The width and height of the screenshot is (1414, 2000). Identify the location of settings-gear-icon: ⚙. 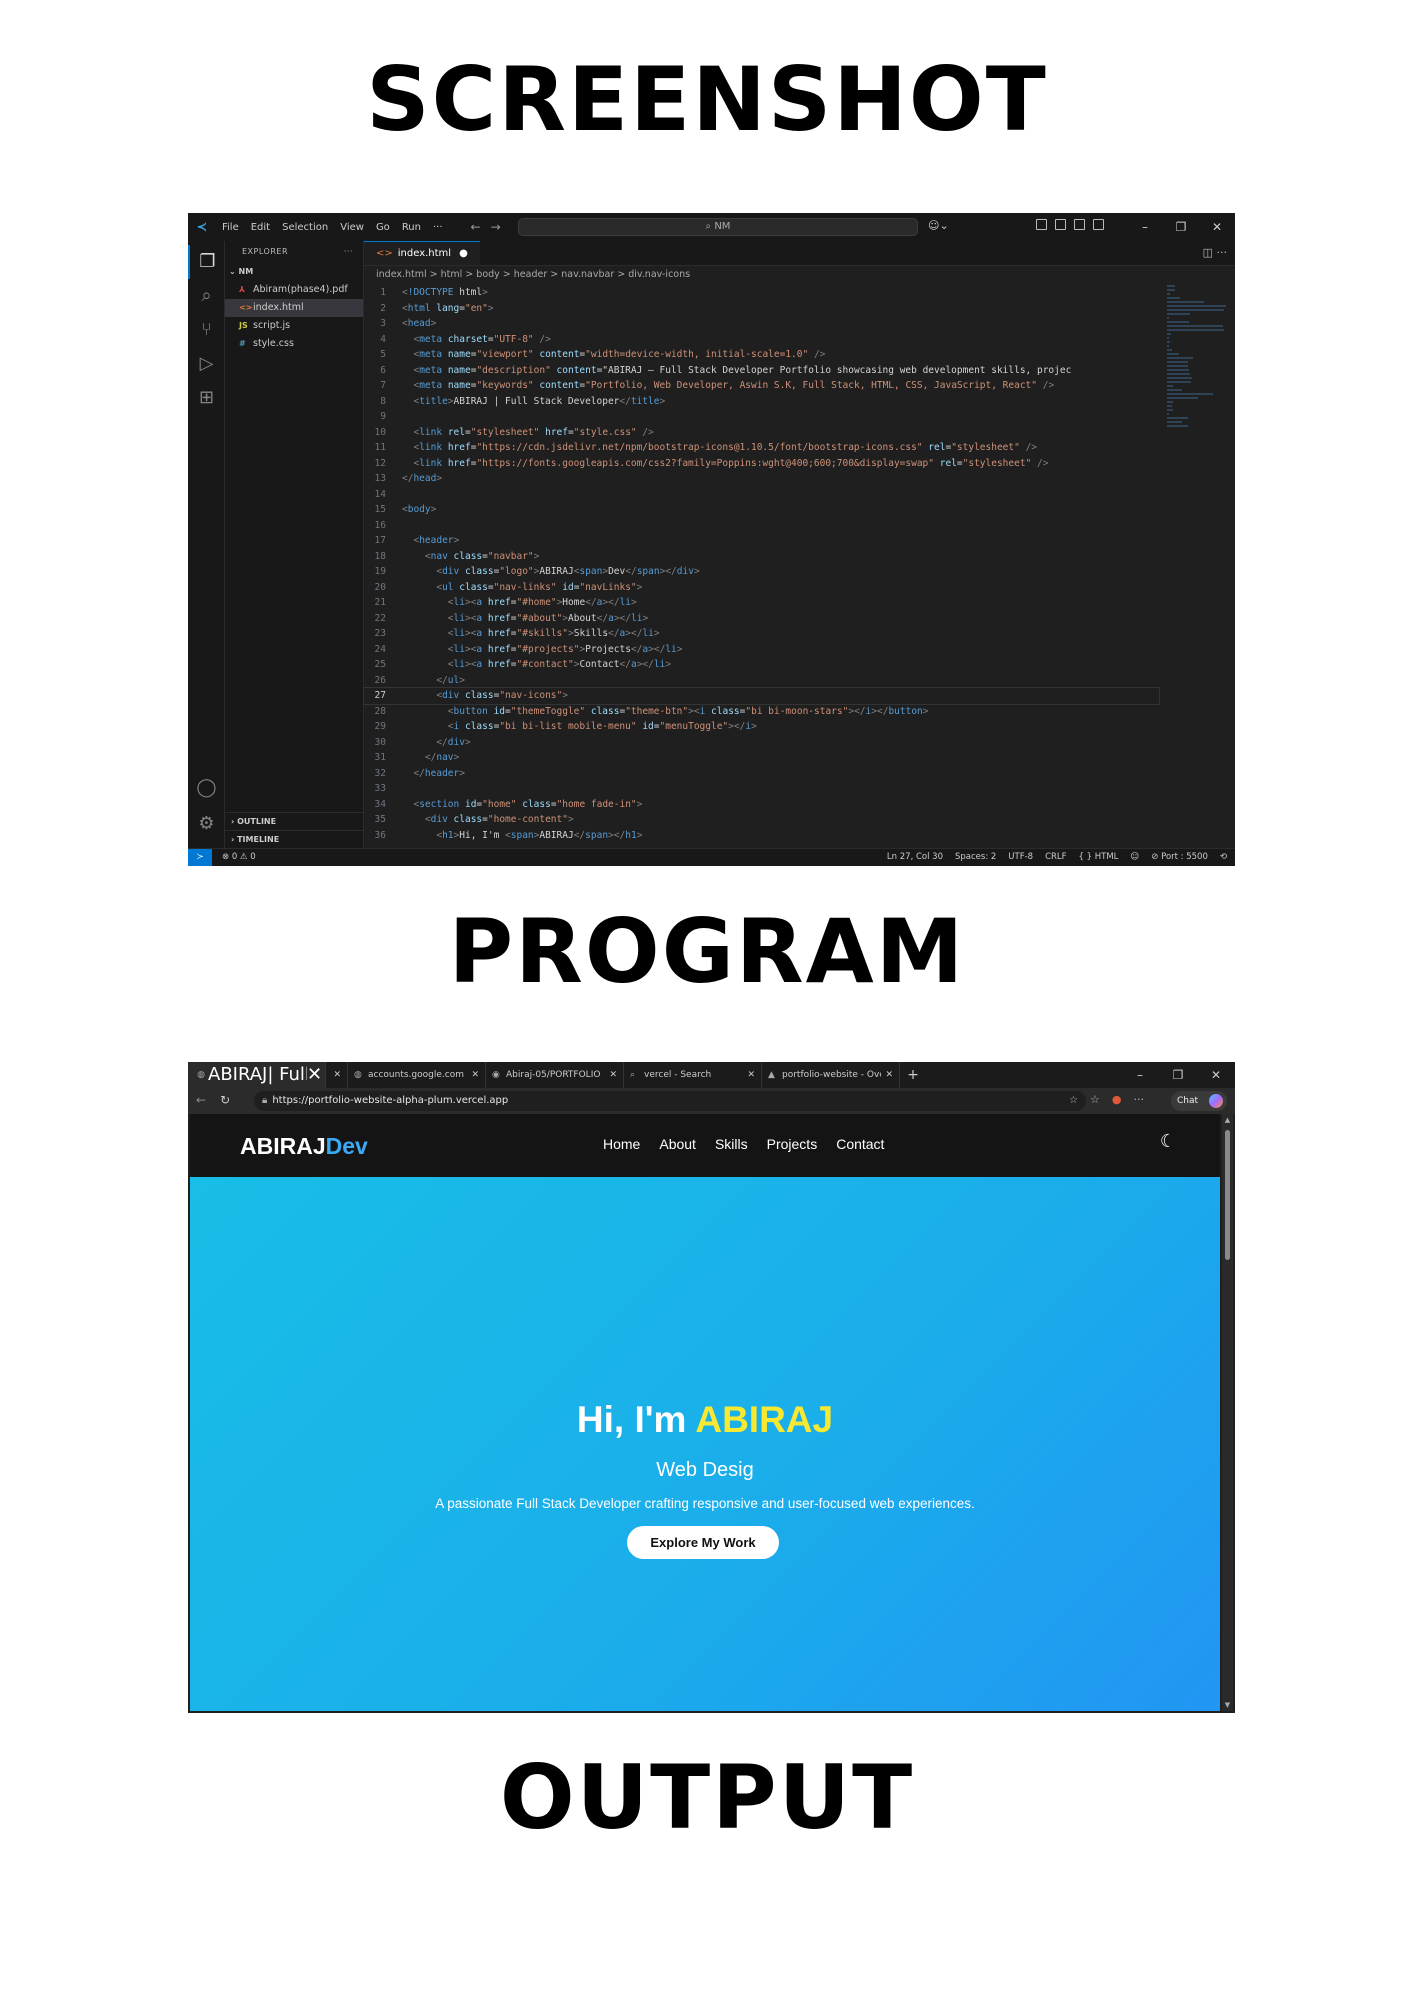
(206, 824).